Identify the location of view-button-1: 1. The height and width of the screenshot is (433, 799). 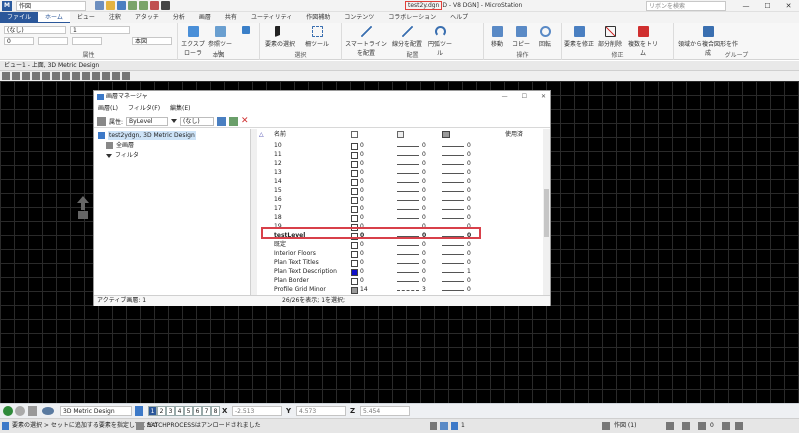
(152, 411).